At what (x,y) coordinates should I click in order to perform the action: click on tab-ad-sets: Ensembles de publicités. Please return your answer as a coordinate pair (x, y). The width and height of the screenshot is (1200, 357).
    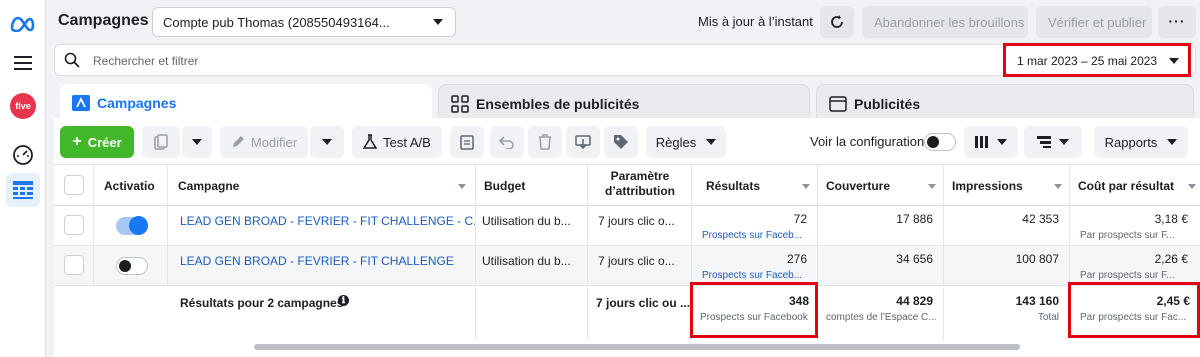
    Looking at the image, I should click on (624, 103).